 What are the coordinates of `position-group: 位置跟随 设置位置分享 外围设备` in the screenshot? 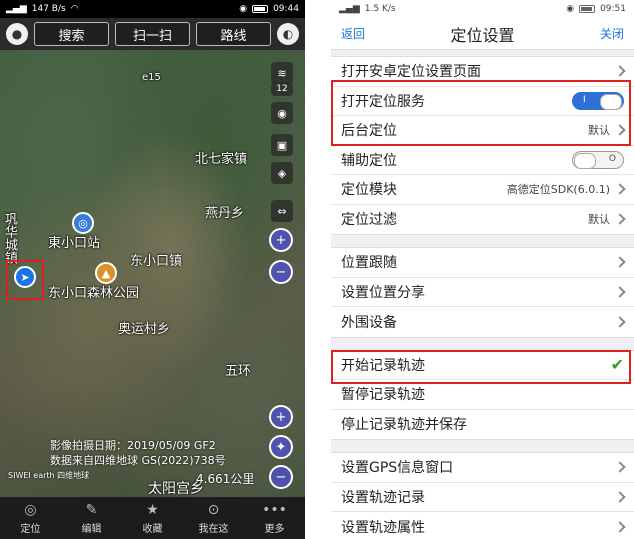 It's located at (482, 292).